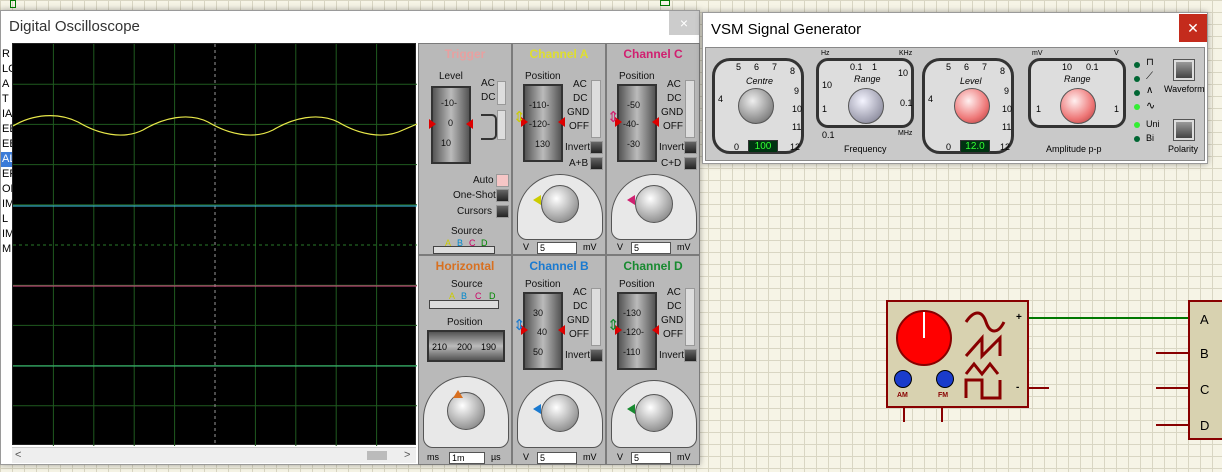  What do you see at coordinates (538, 313) in the screenshot?
I see `chb-scale-1: 30` at bounding box center [538, 313].